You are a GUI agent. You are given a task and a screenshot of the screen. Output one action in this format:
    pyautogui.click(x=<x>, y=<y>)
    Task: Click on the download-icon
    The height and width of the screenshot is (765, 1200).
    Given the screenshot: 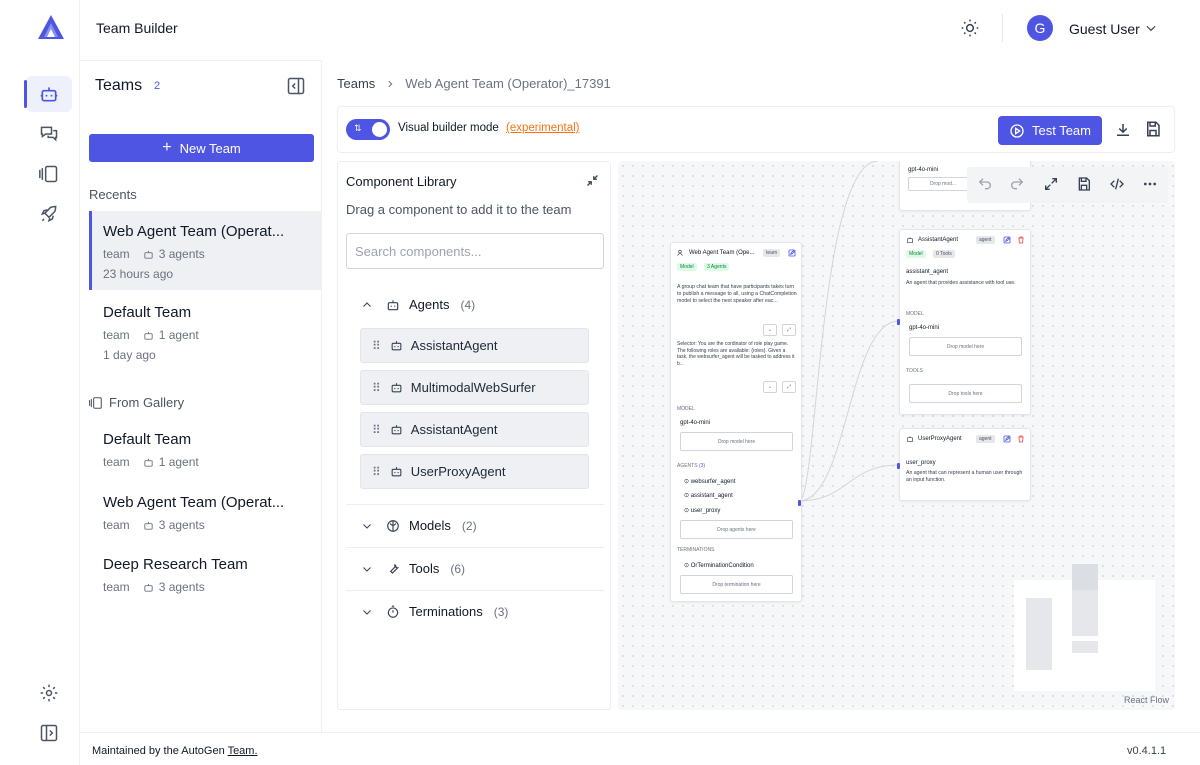 What is the action you would take?
    pyautogui.click(x=1123, y=130)
    